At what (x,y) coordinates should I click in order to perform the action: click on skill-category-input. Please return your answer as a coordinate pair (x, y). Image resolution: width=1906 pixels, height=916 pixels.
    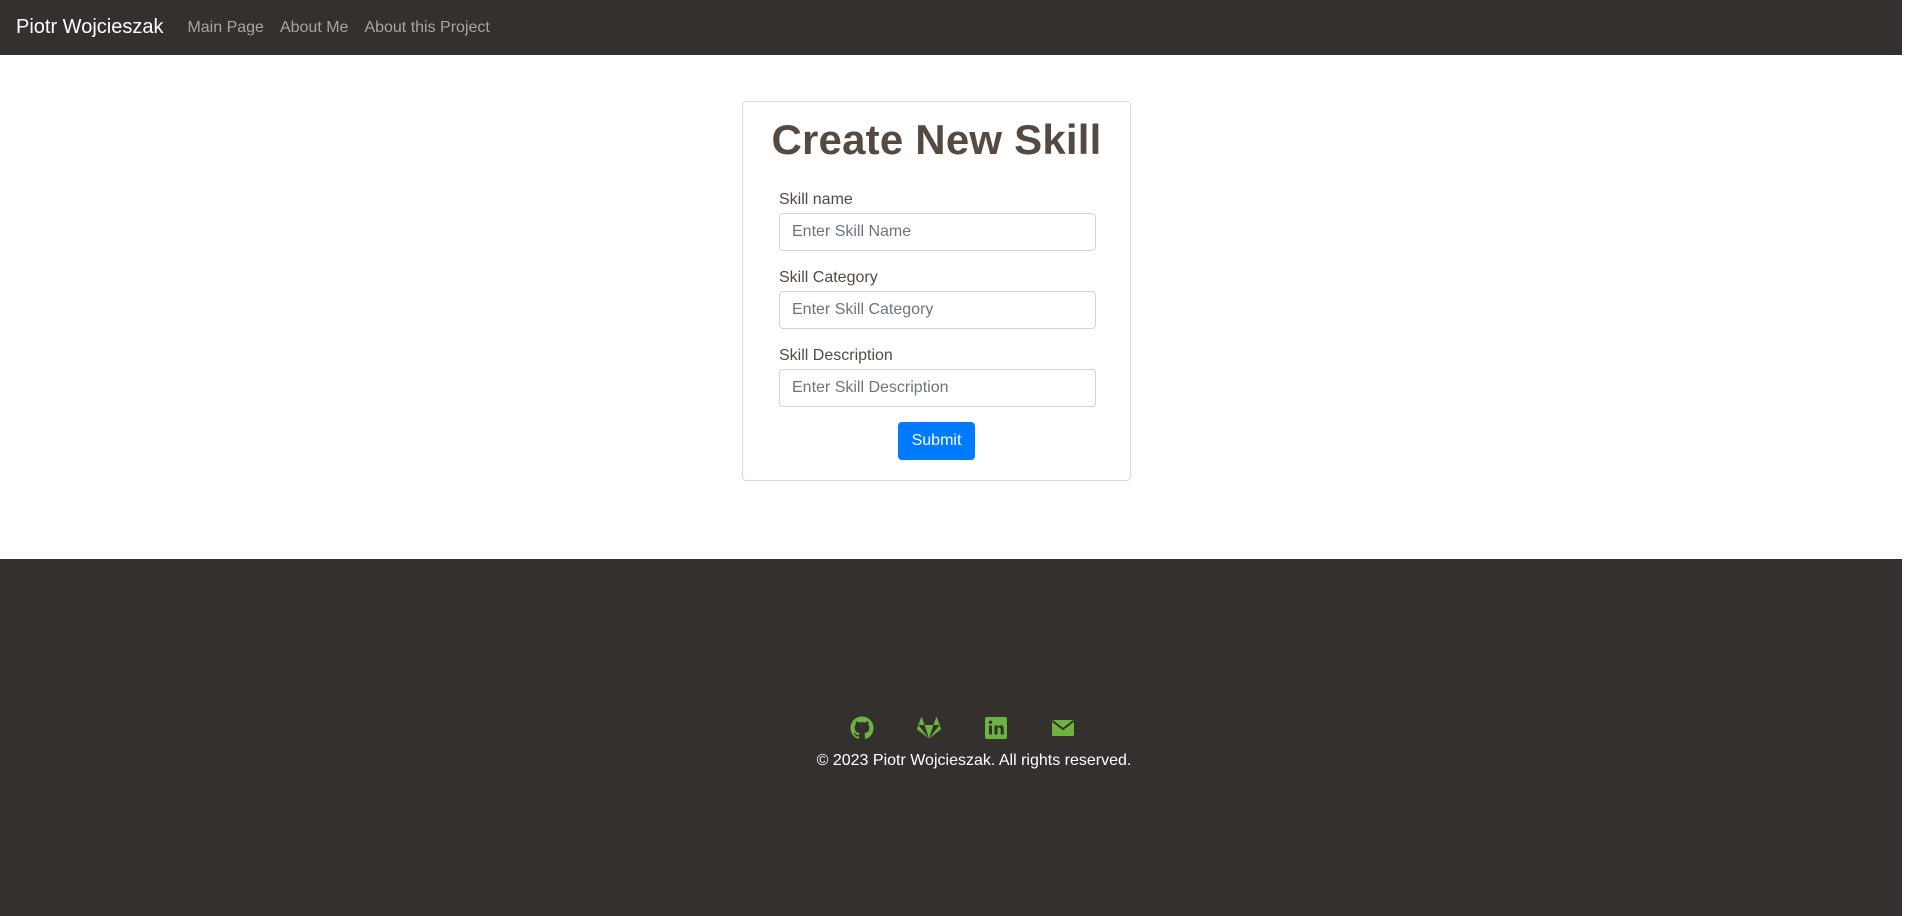
    Looking at the image, I should click on (937, 310).